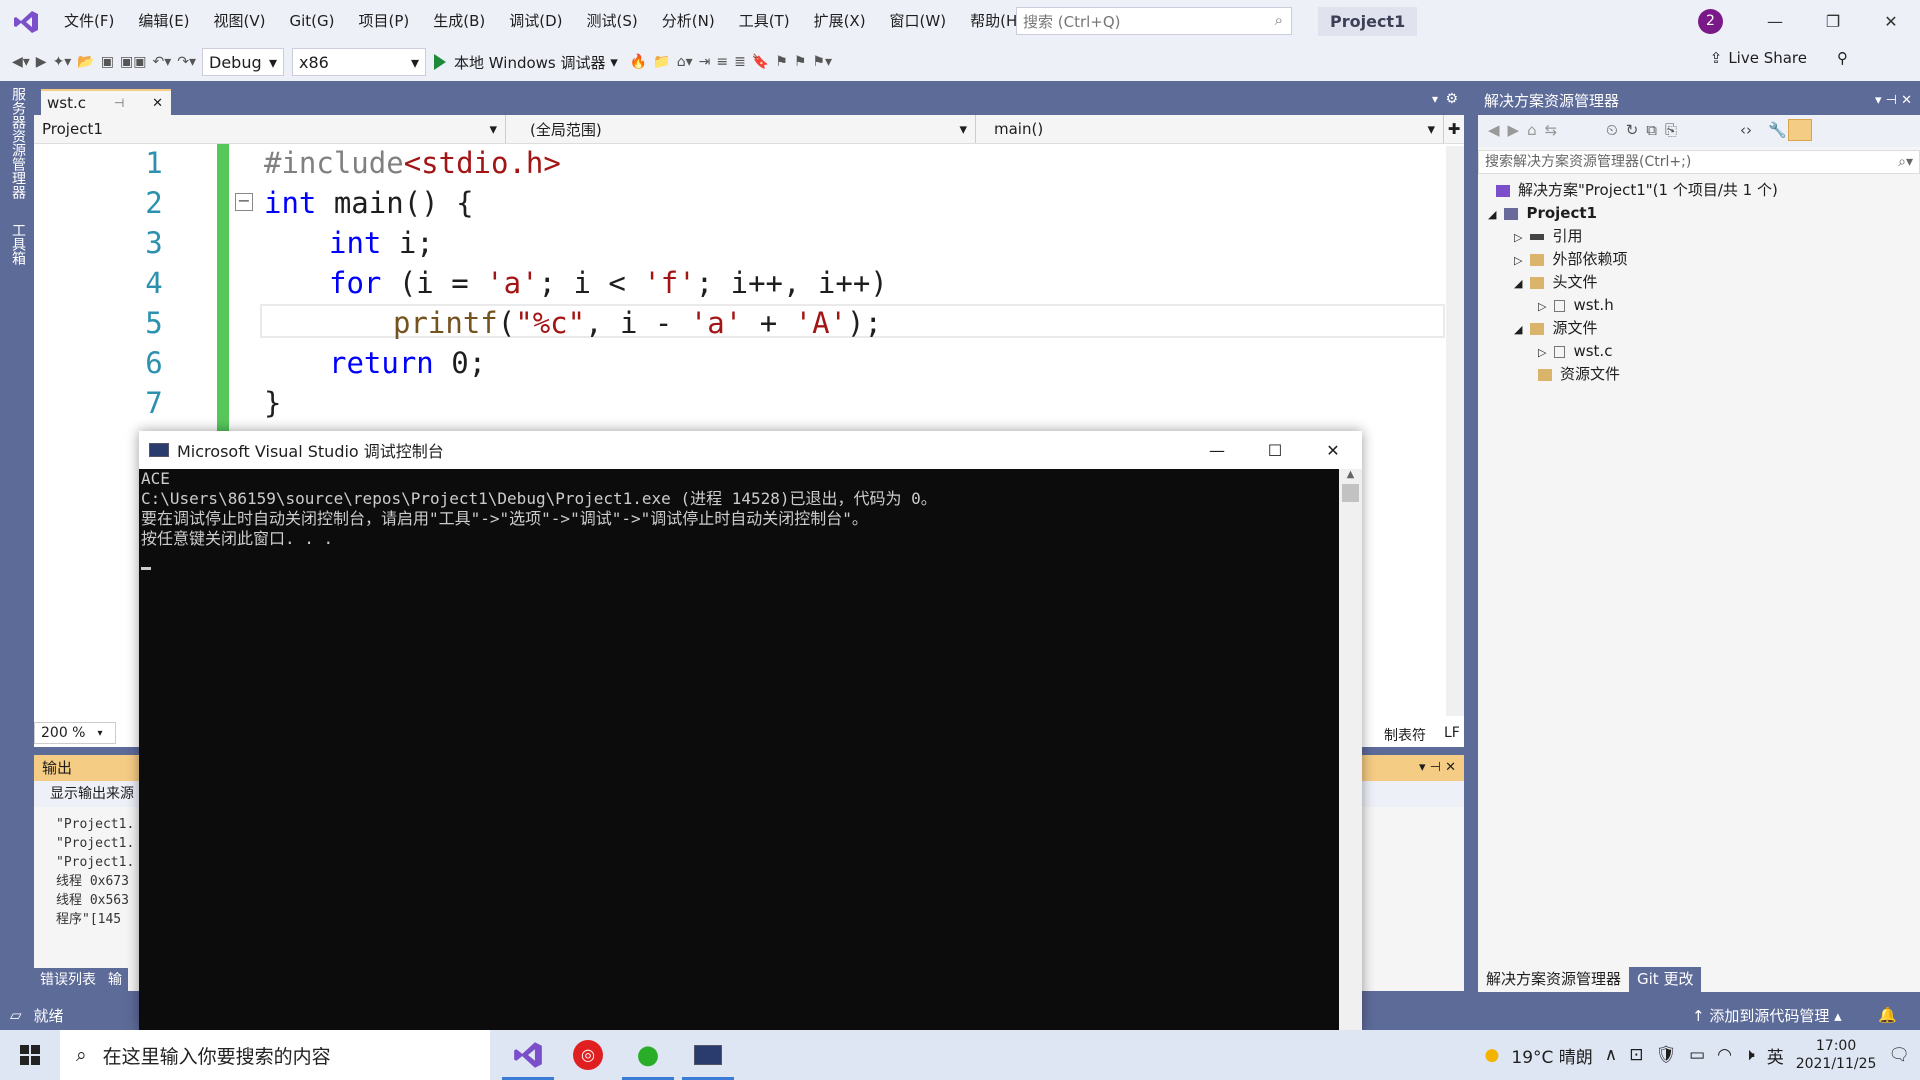  Describe the element at coordinates (764, 21) in the screenshot. I see `menu-tools: 工具(T)` at that location.